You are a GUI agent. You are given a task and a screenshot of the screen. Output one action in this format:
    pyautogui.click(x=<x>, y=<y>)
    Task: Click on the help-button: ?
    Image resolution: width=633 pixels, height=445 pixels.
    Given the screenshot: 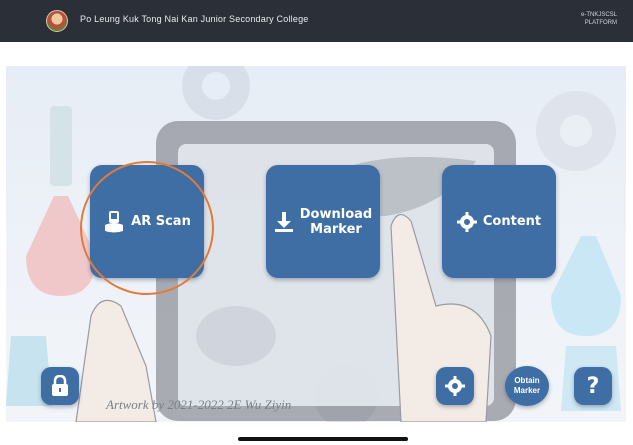 What is the action you would take?
    pyautogui.click(x=593, y=386)
    